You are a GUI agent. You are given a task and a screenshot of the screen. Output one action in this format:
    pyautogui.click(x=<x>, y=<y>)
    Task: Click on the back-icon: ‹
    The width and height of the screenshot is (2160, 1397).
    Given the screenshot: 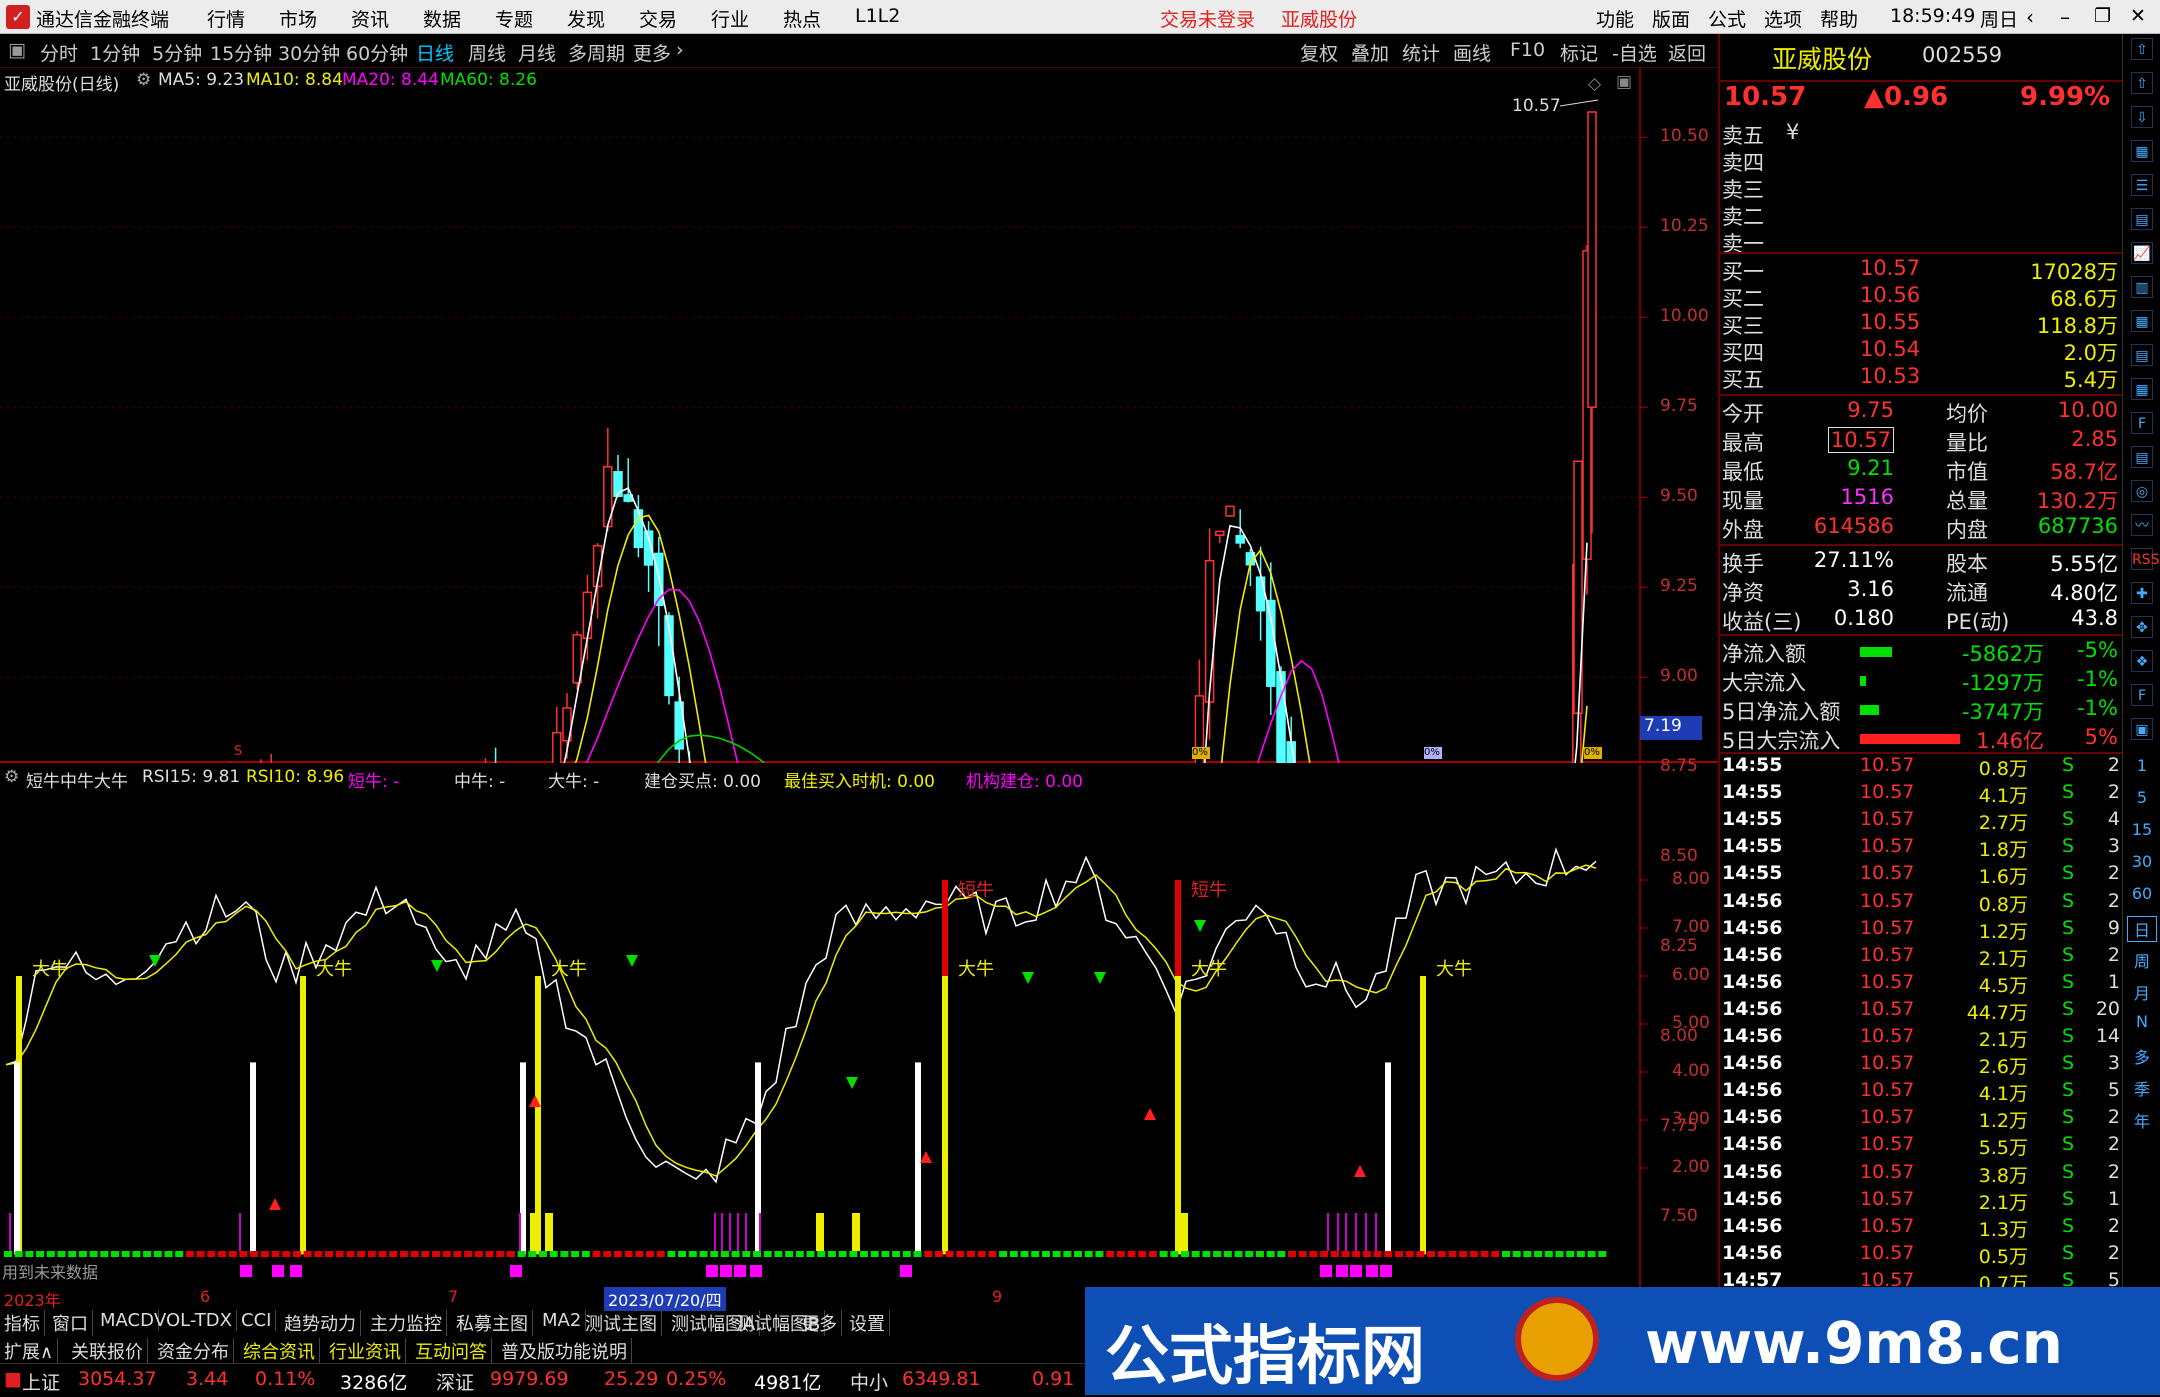 What is the action you would take?
    pyautogui.click(x=2030, y=17)
    